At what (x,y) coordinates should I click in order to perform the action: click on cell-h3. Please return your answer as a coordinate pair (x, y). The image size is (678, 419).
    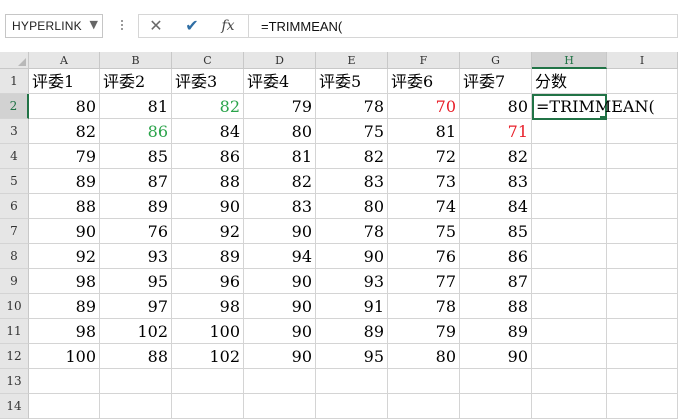
    Looking at the image, I should click on (569, 131).